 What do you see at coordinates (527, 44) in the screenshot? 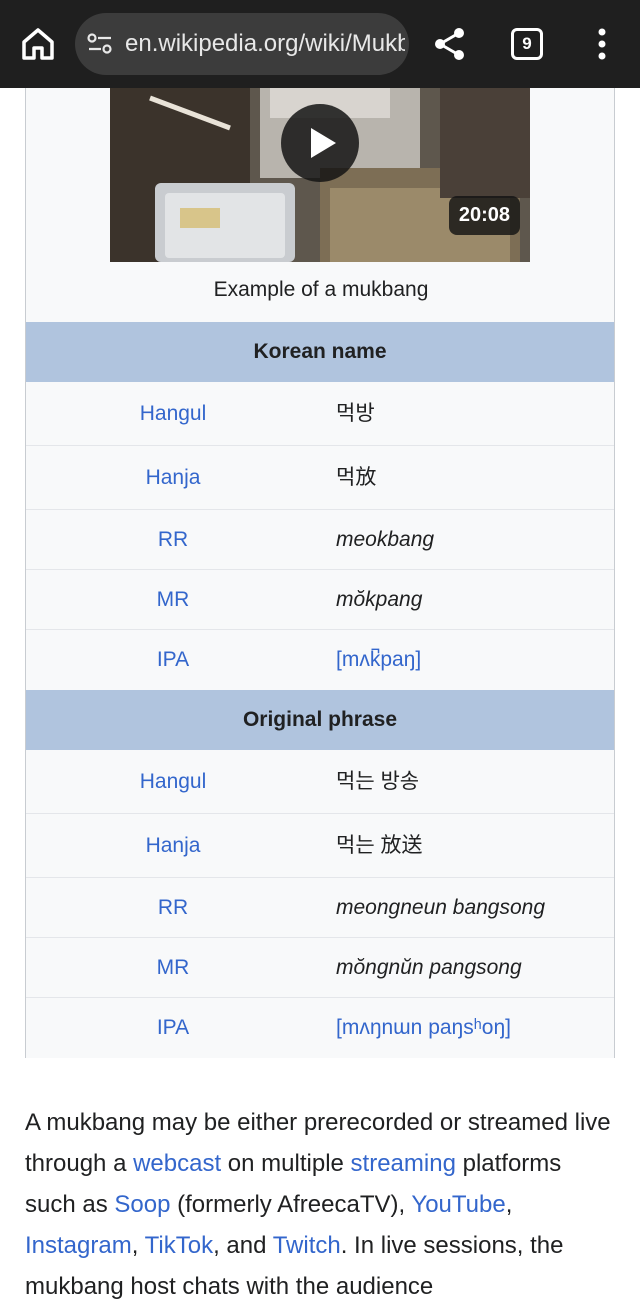
I see `tab-switcher-button: 9` at bounding box center [527, 44].